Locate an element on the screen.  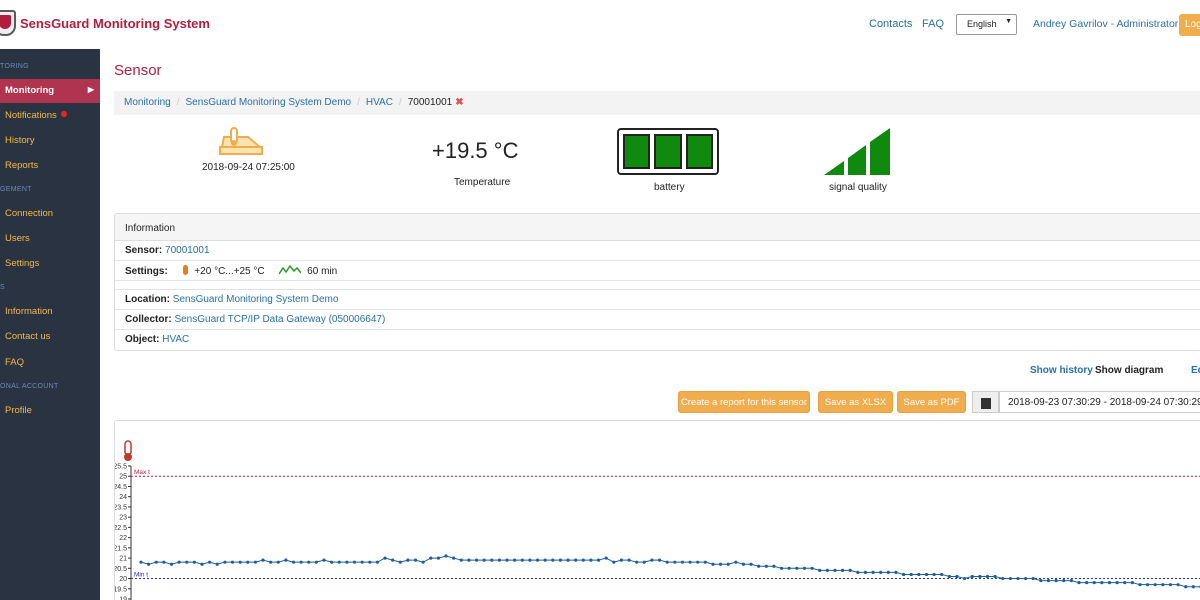
collector-label: Collector: is located at coordinates (148, 319).